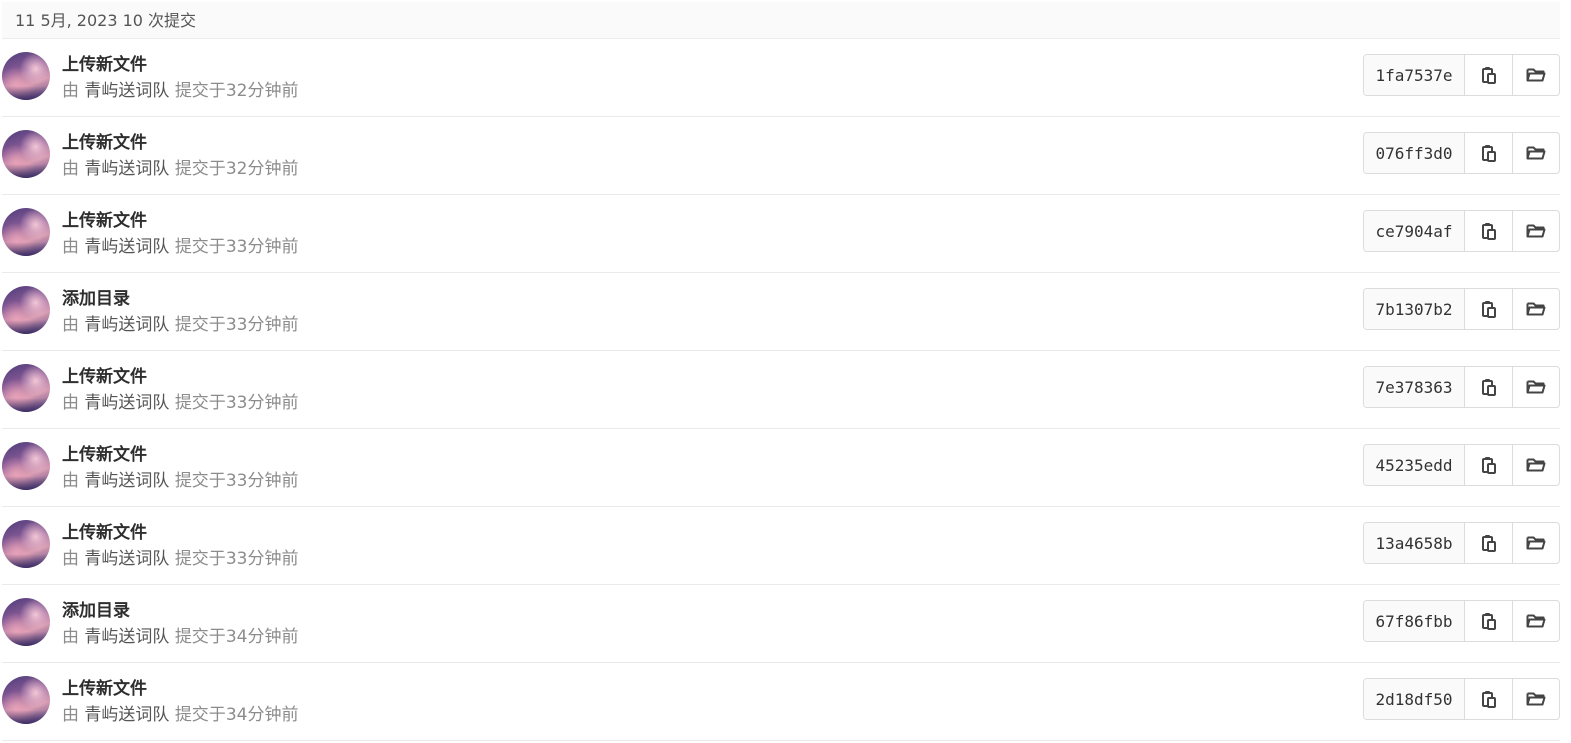  I want to click on commit-row: 上传新文件 由 青屿送词队 提交于34分钟前 2d18df50, so click(781, 702).